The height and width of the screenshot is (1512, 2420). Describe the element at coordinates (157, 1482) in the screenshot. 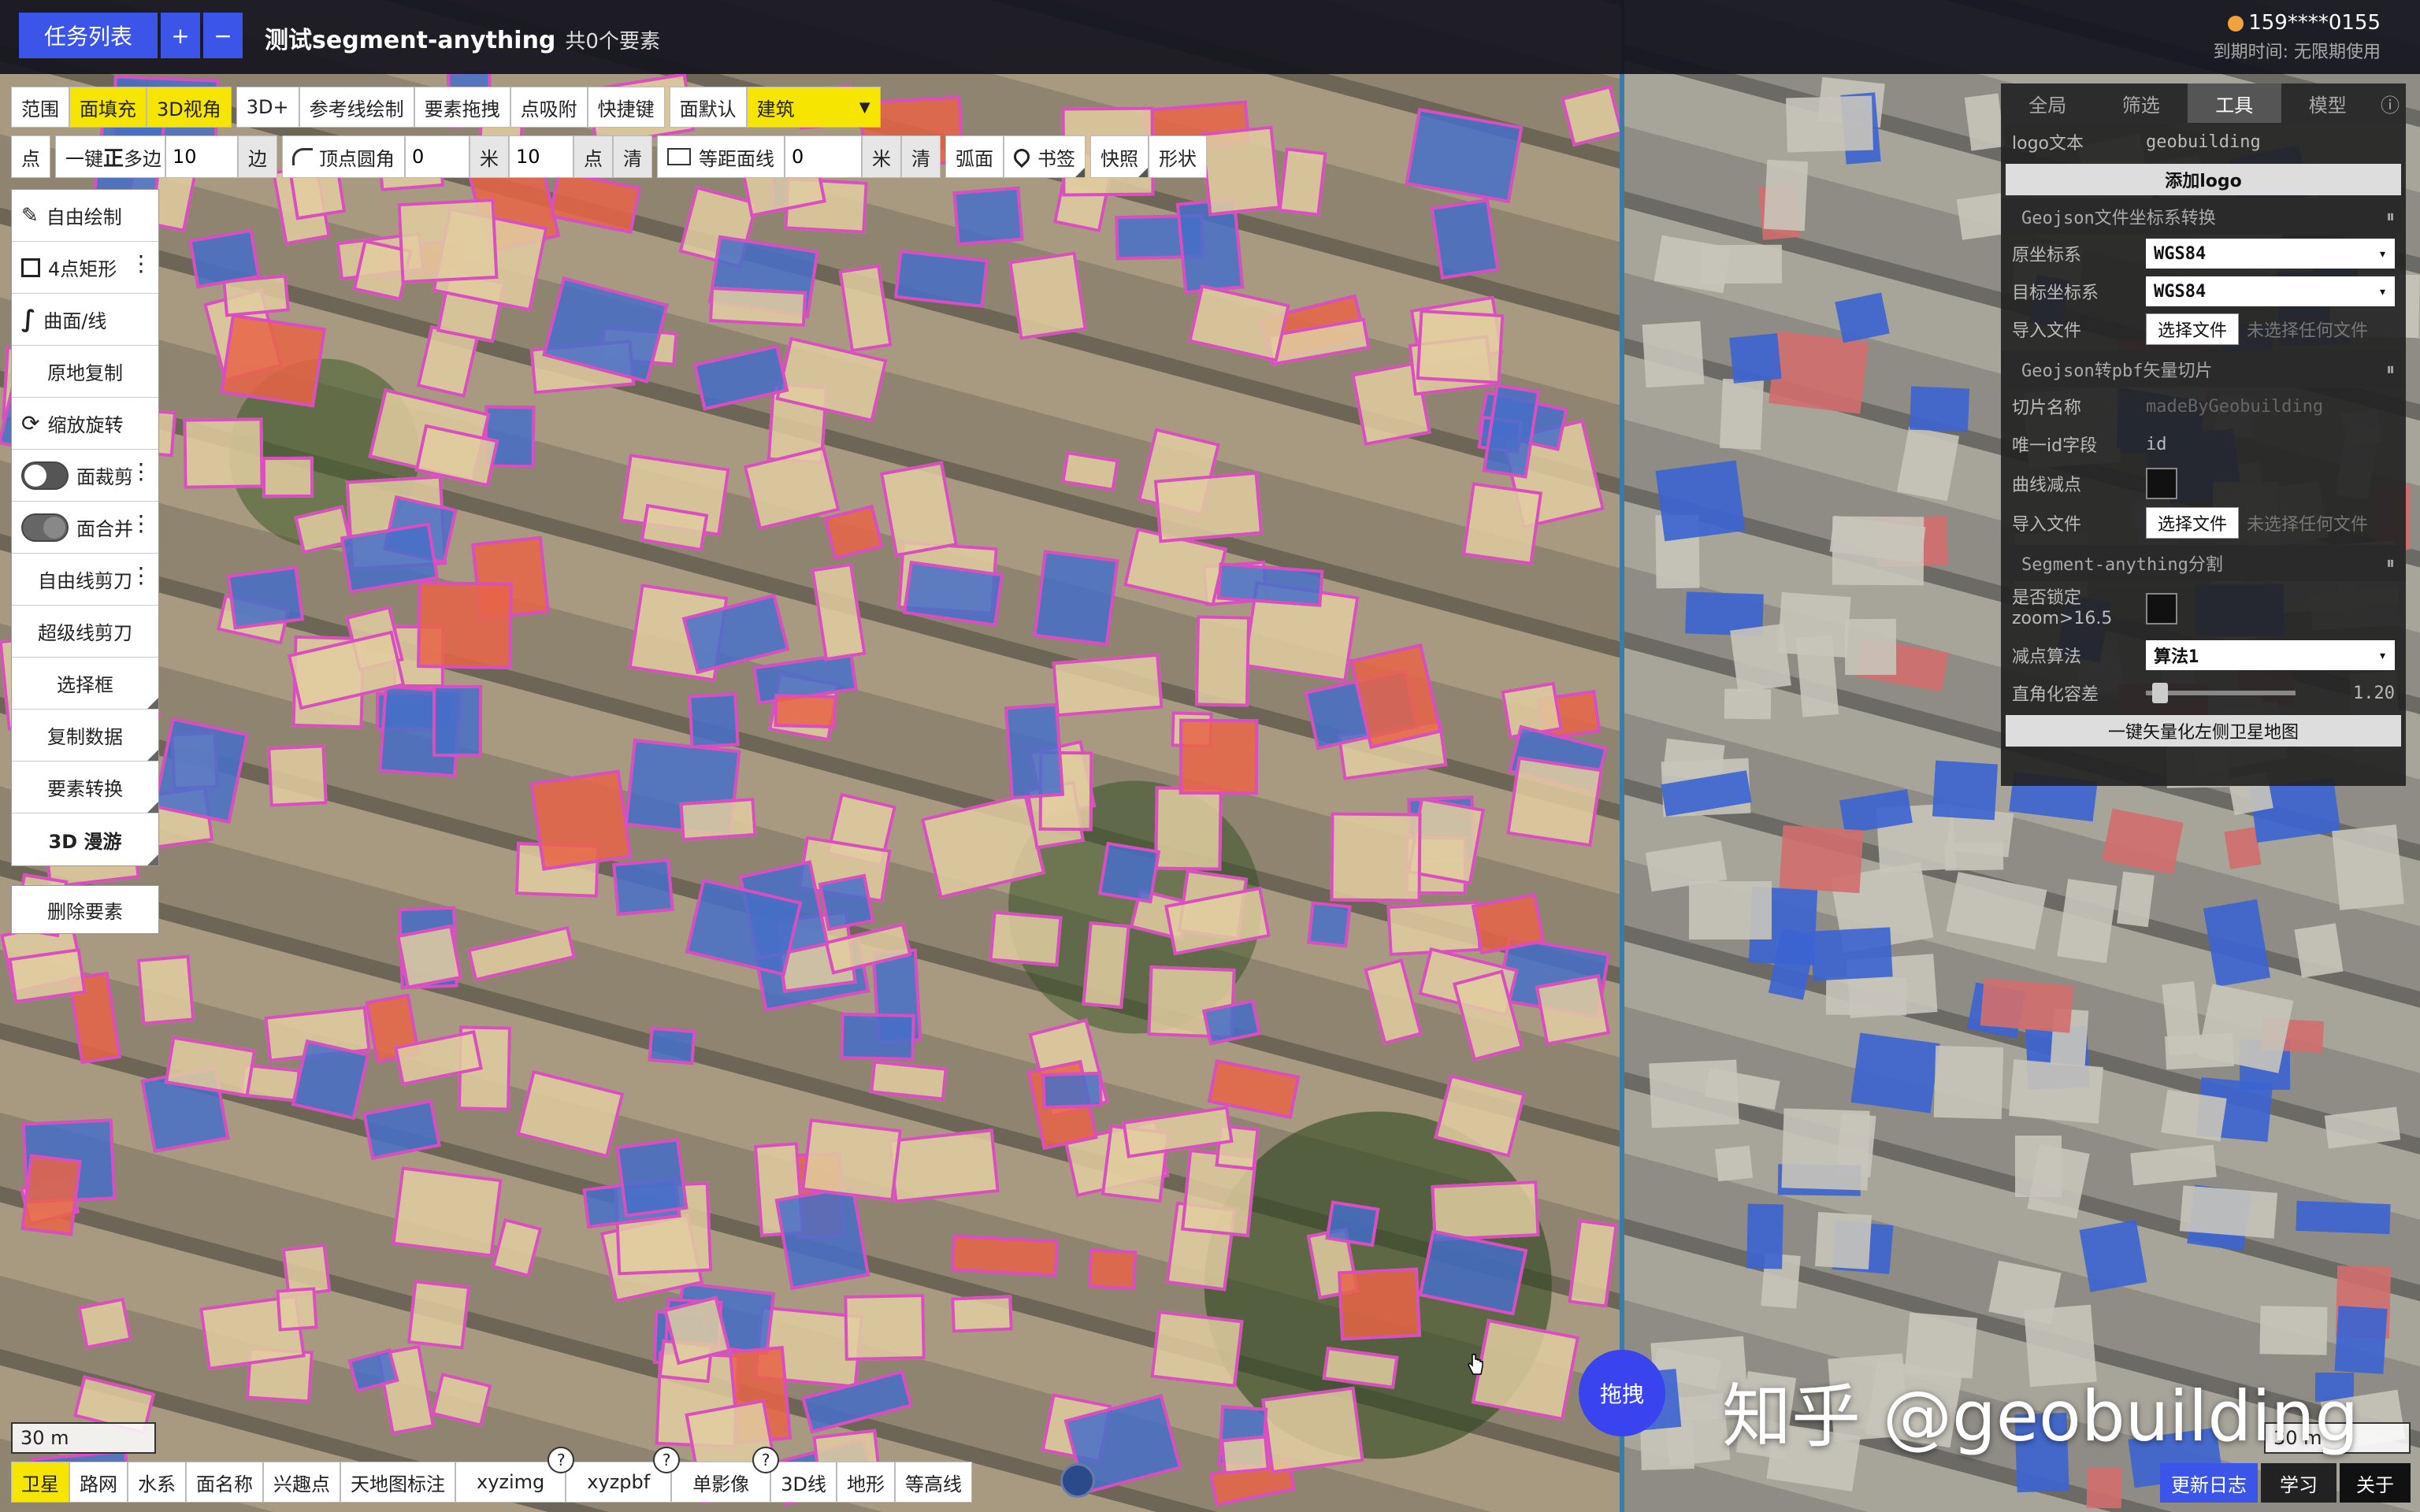

I see `layer-water: 水系` at that location.